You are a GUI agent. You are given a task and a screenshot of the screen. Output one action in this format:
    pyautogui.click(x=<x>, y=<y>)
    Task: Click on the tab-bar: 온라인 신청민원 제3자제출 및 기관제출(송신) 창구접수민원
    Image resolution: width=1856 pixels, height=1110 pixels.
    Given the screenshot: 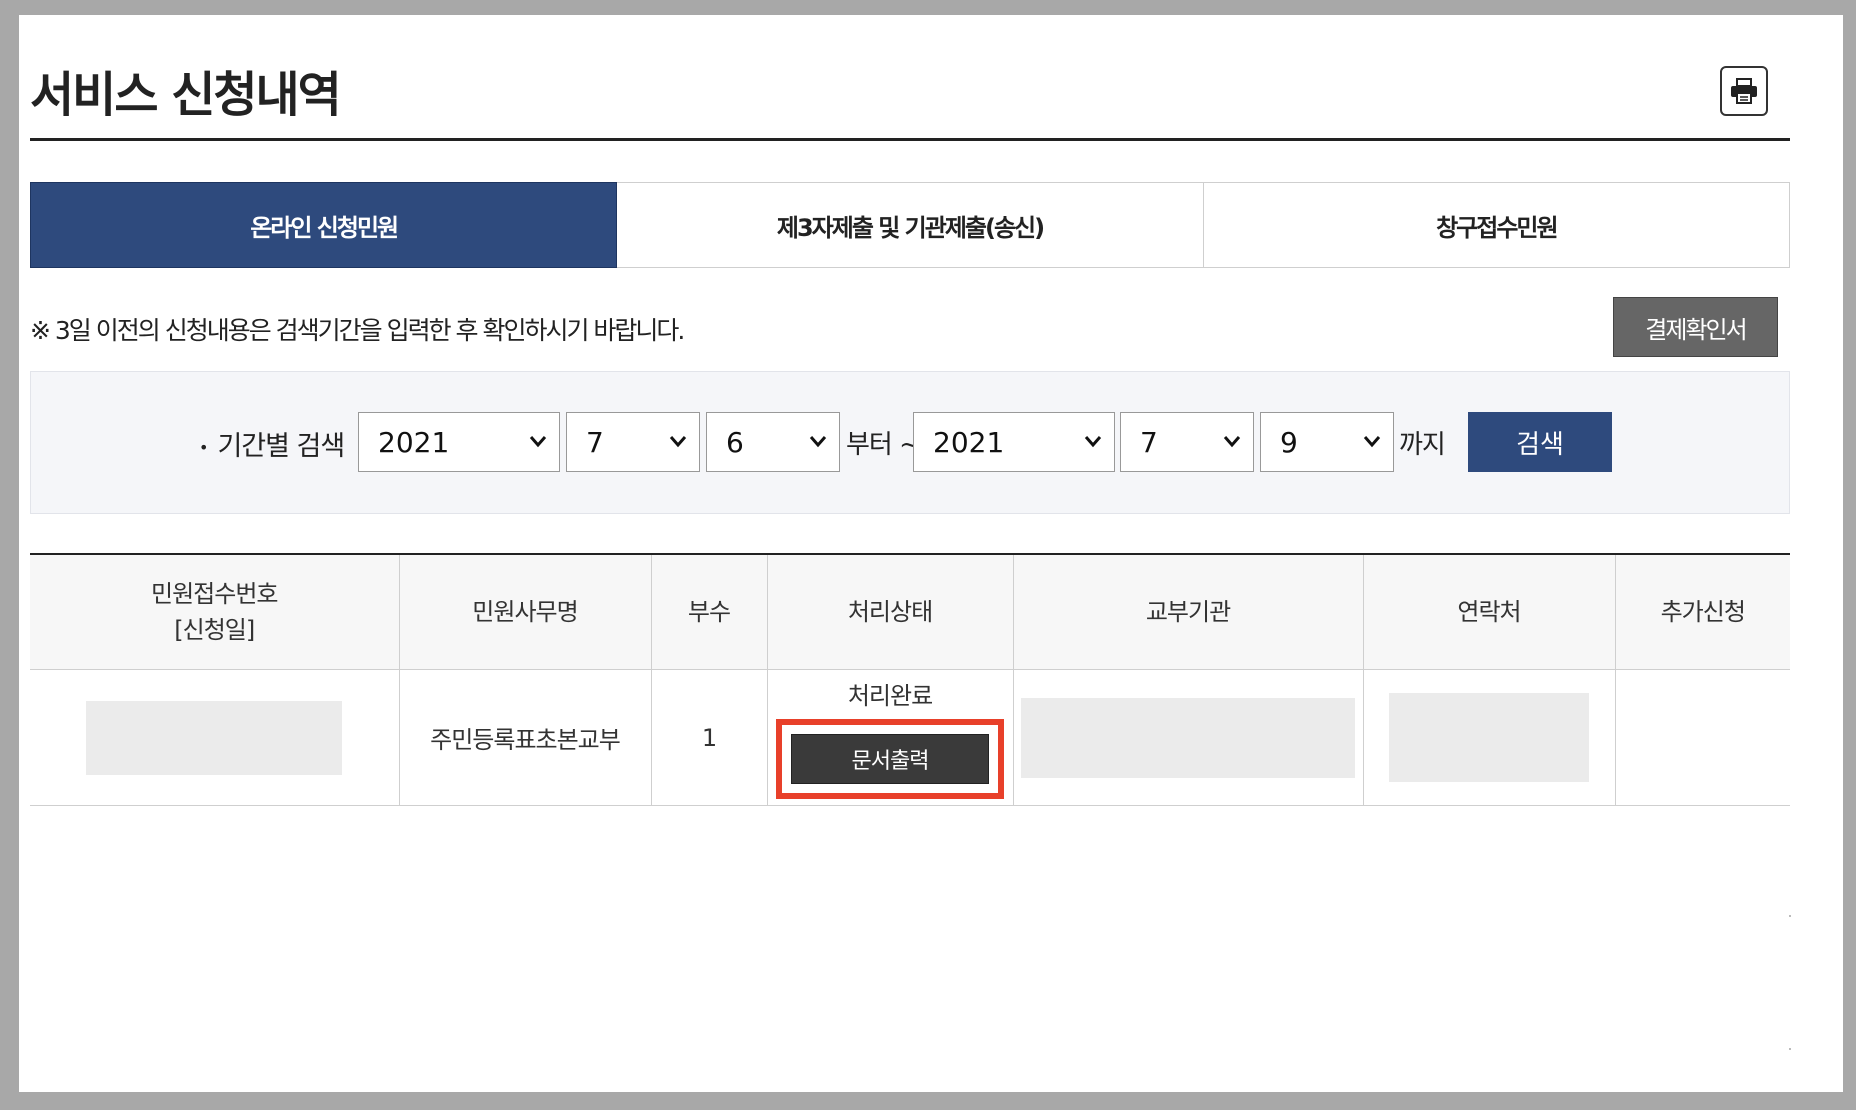 What is the action you would take?
    pyautogui.click(x=910, y=225)
    